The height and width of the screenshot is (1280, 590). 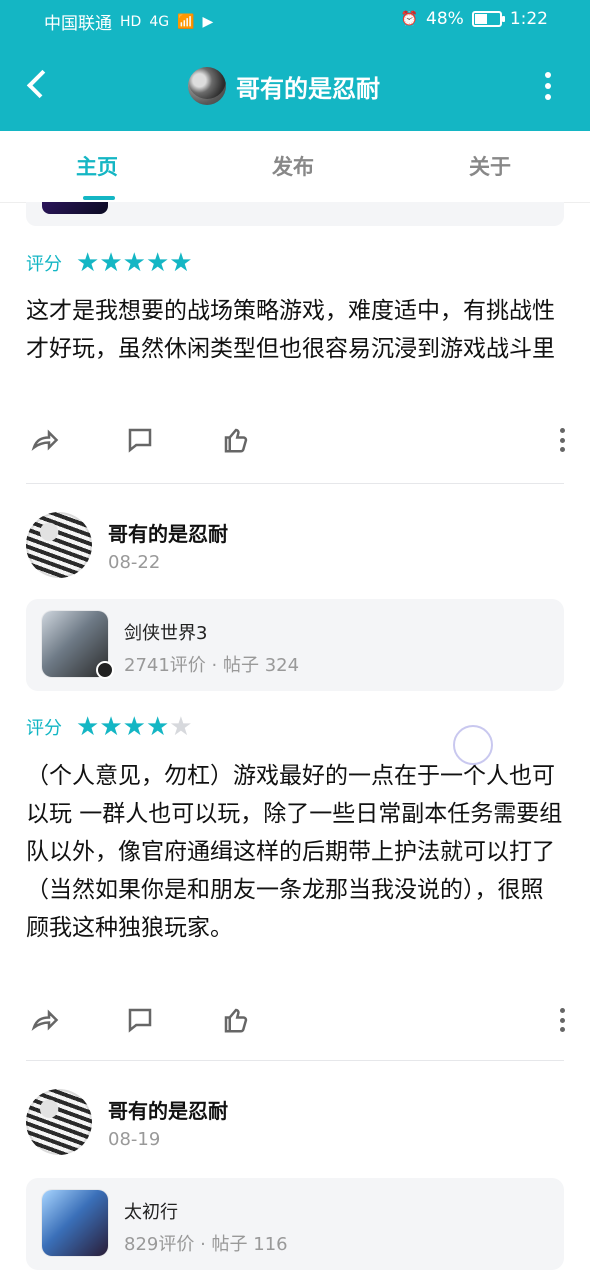 I want to click on tab-posts: 发布, so click(x=293, y=166).